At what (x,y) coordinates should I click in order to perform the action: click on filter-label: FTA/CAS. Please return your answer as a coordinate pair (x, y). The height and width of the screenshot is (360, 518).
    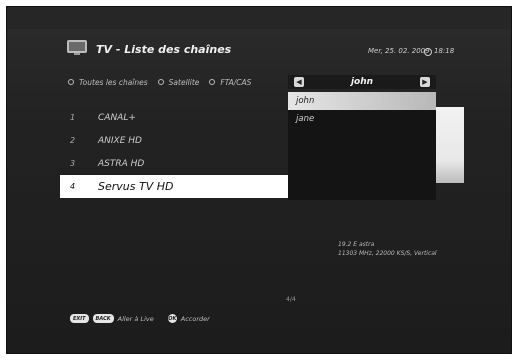
    Looking at the image, I should click on (236, 82).